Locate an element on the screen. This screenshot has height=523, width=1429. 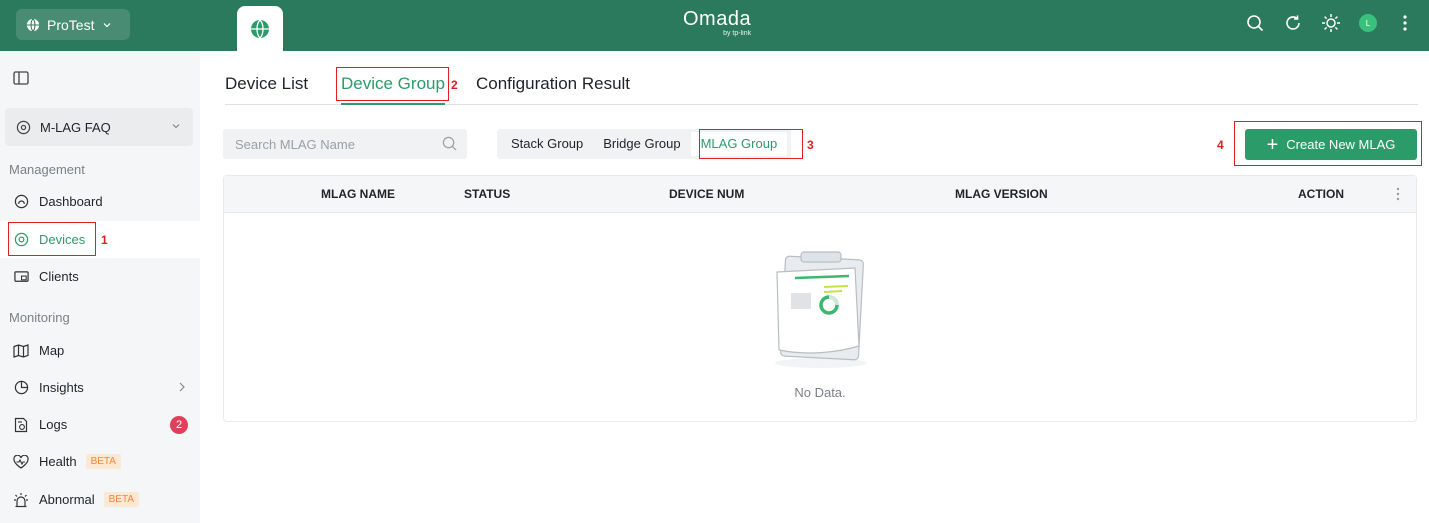
refresh-icon is located at coordinates (1293, 23).